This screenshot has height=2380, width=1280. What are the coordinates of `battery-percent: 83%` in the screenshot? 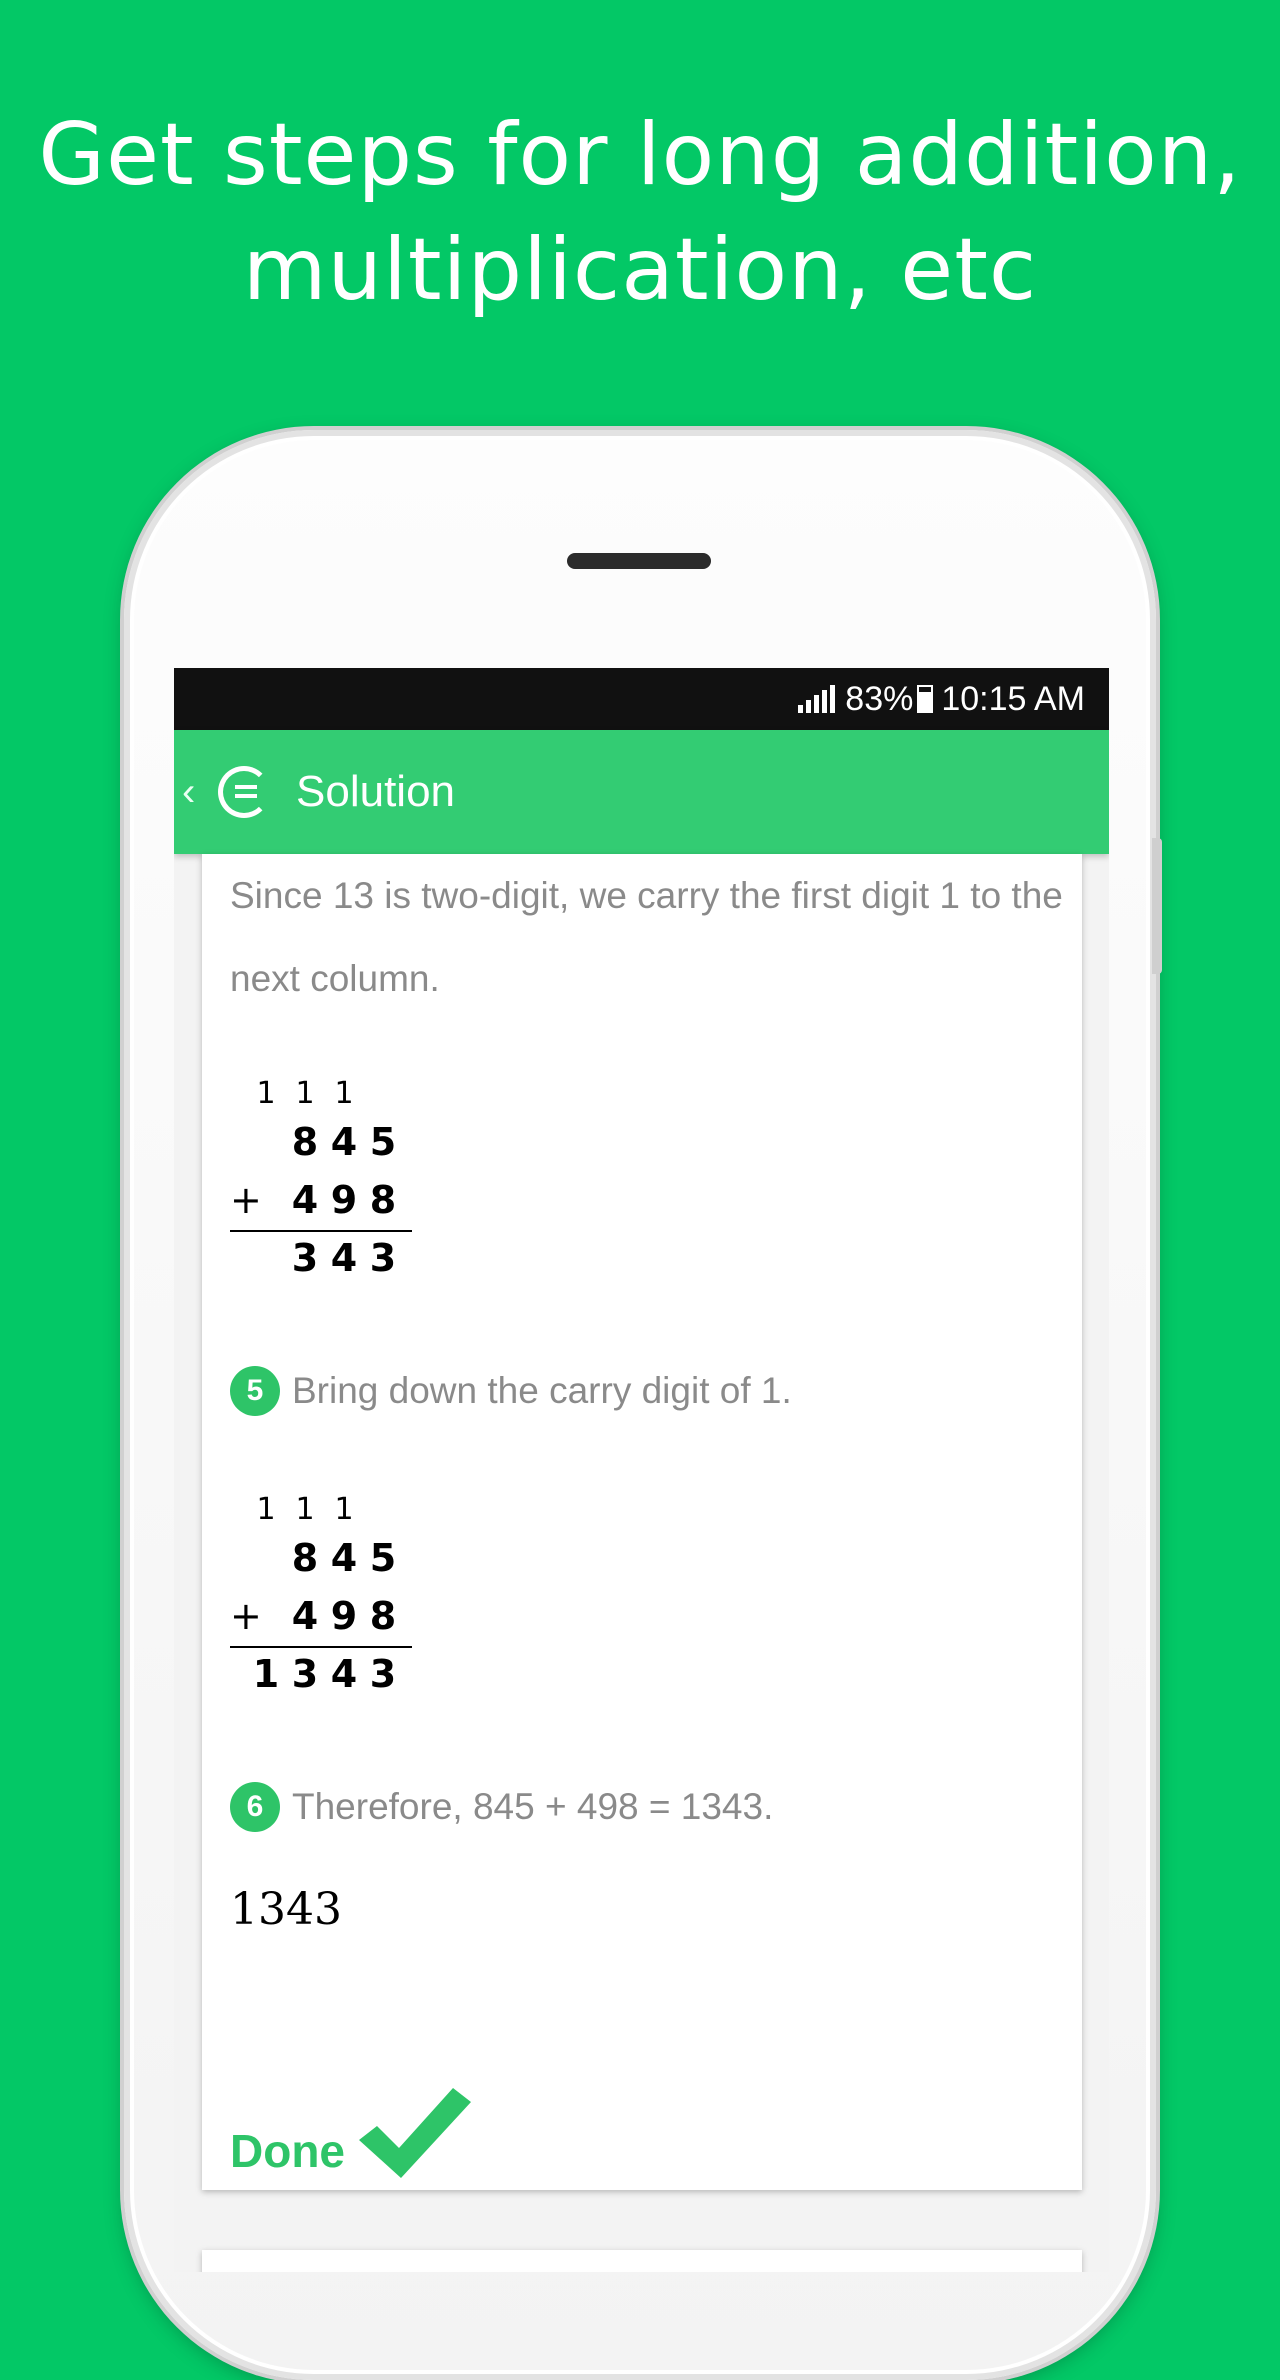 It's located at (879, 698).